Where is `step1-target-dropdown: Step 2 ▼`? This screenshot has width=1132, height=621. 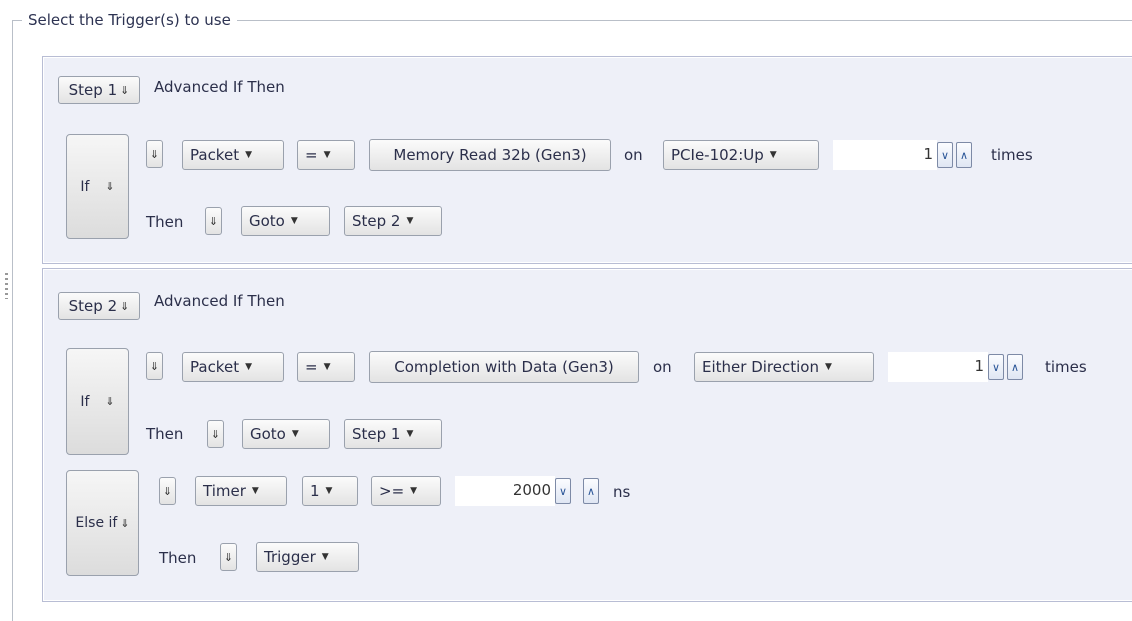 step1-target-dropdown: Step 2 ▼ is located at coordinates (393, 221).